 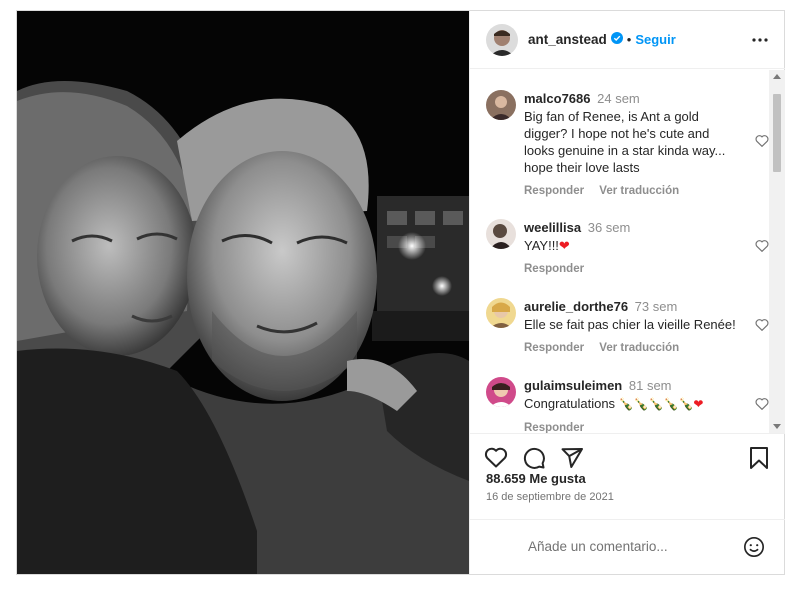 I want to click on comment-text: YAY!!!, so click(x=541, y=245).